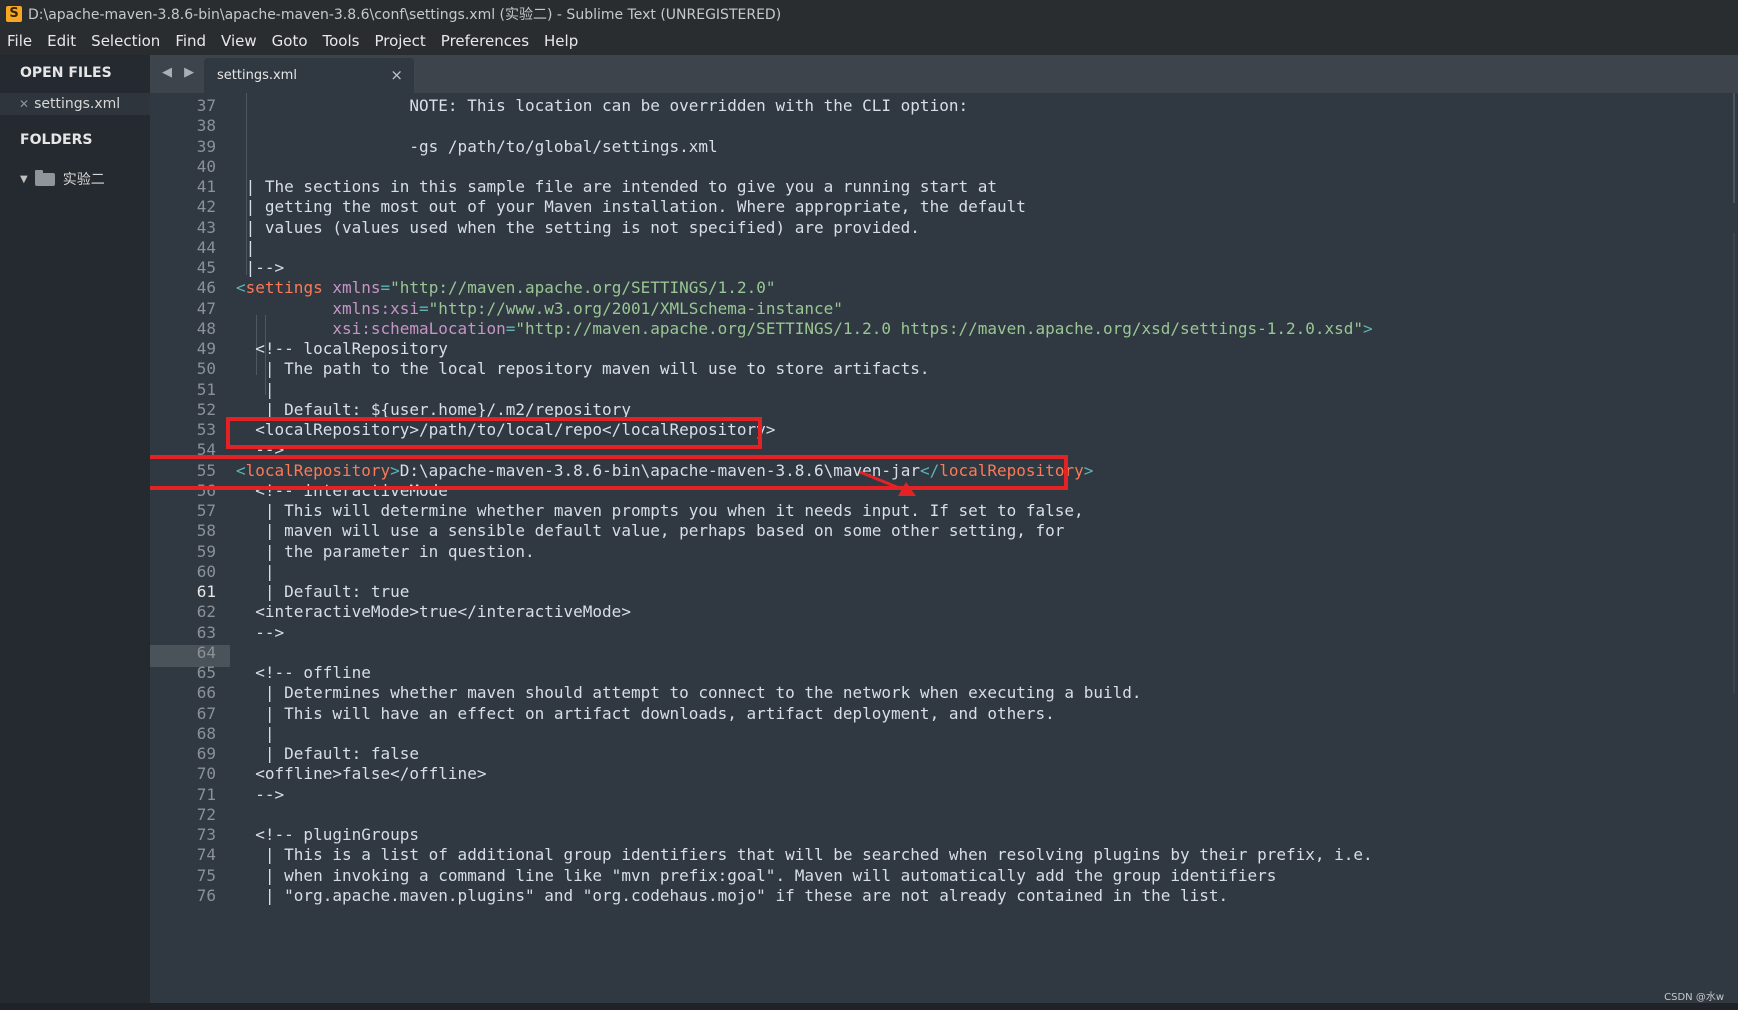  I want to click on expand-triangle-icon: ▼, so click(24, 179).